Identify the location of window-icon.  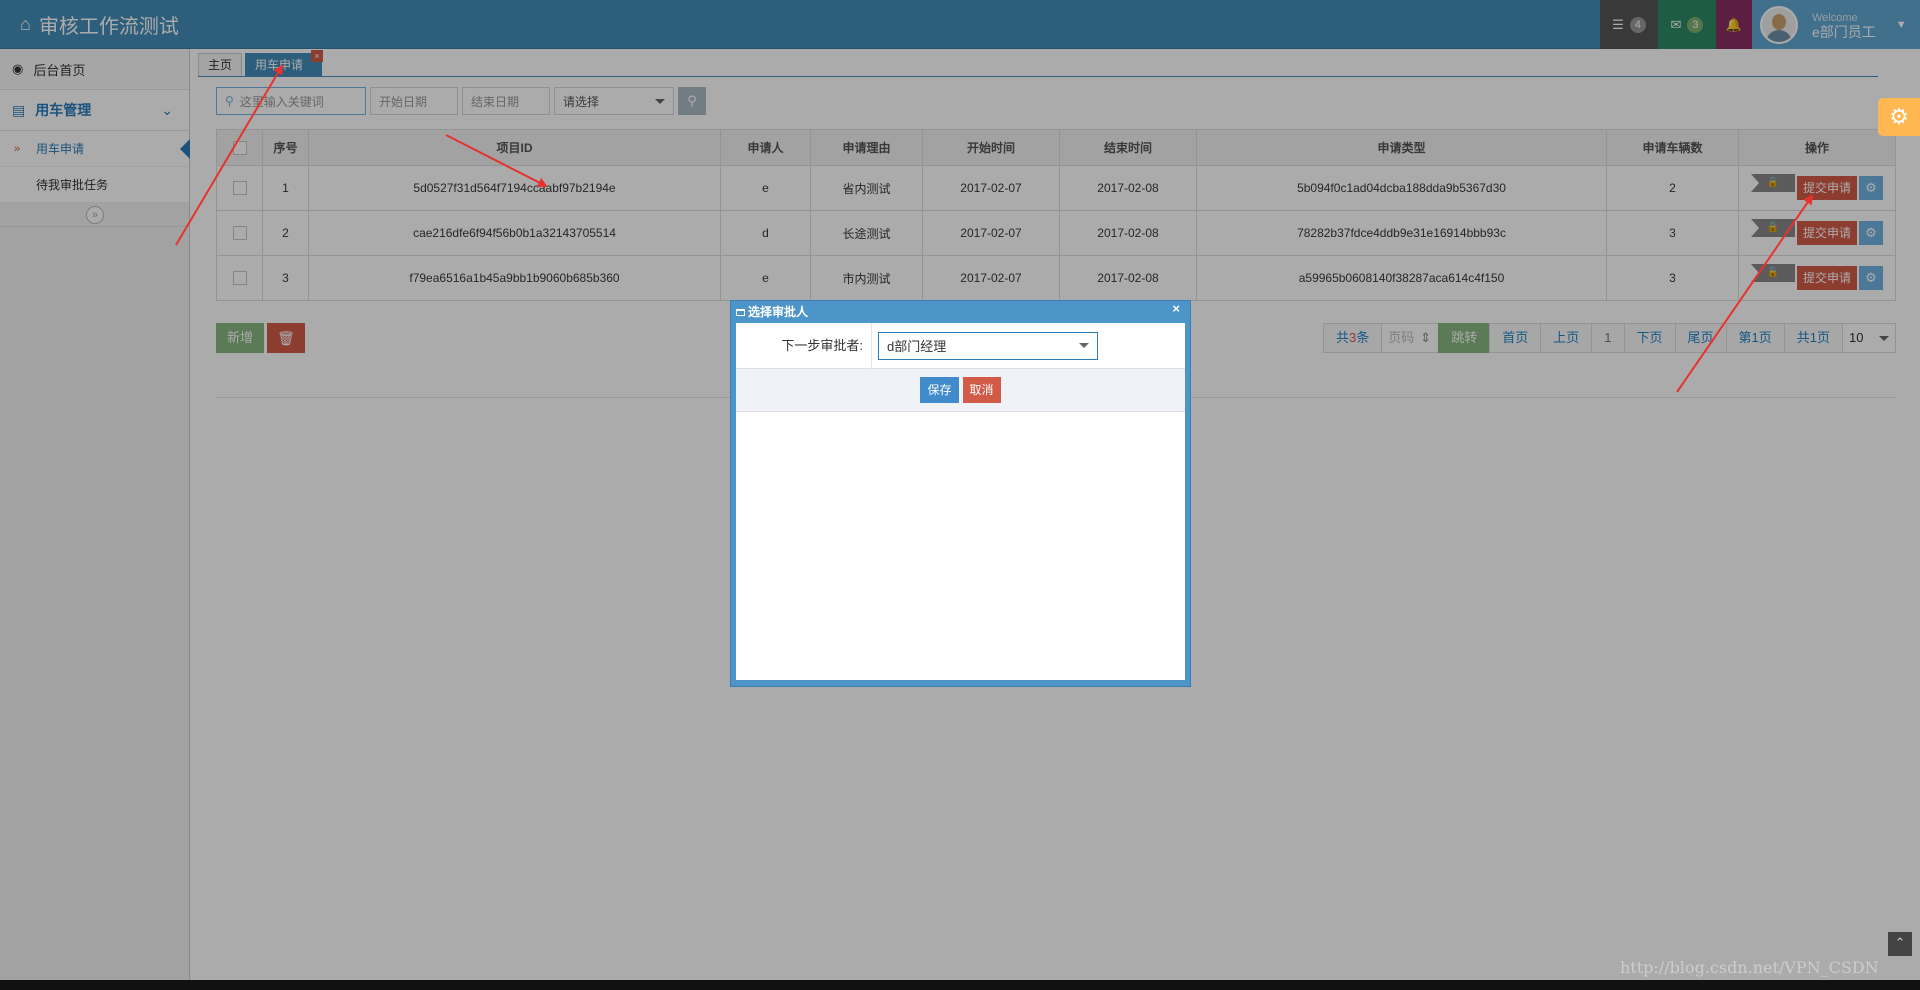
(740, 312).